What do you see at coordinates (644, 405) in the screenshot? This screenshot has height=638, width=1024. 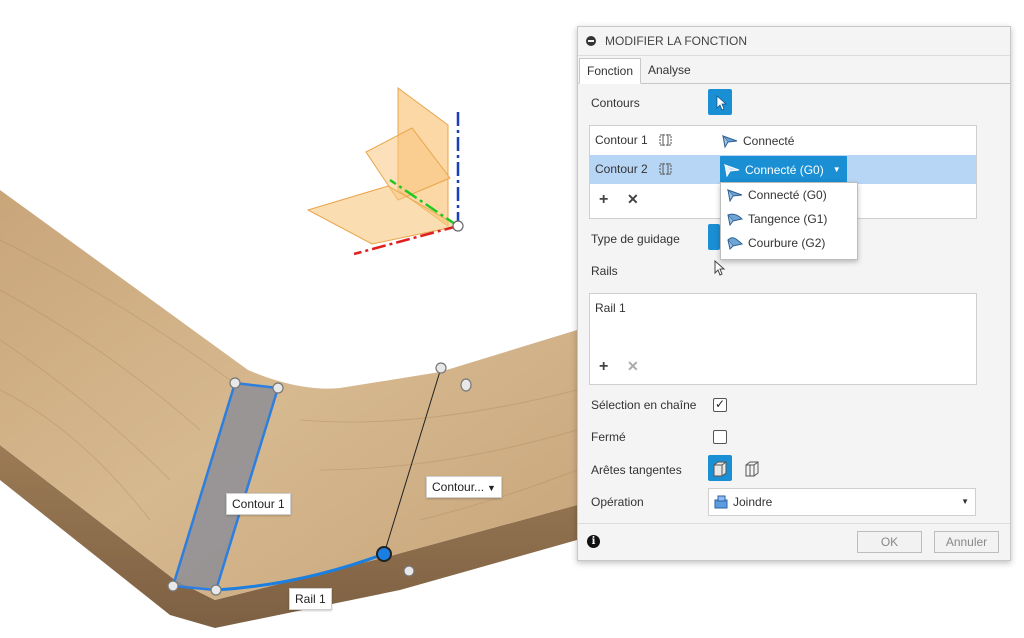 I see `chain-selection-label: Sélection en chaîne` at bounding box center [644, 405].